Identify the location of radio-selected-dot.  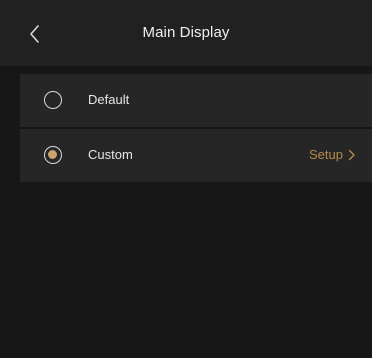
(52, 154).